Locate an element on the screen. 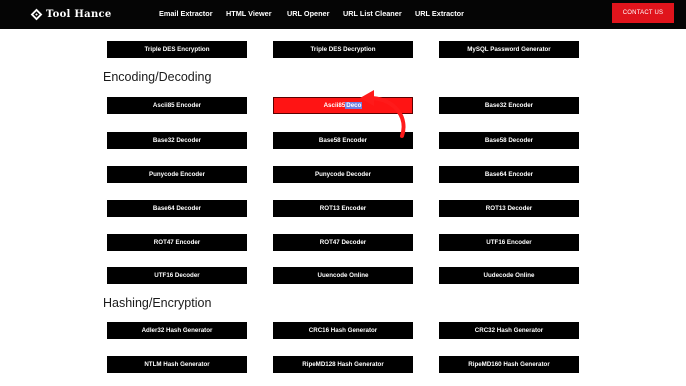  tool-button-punycode-encoder: Punycode Encoder is located at coordinates (177, 174).